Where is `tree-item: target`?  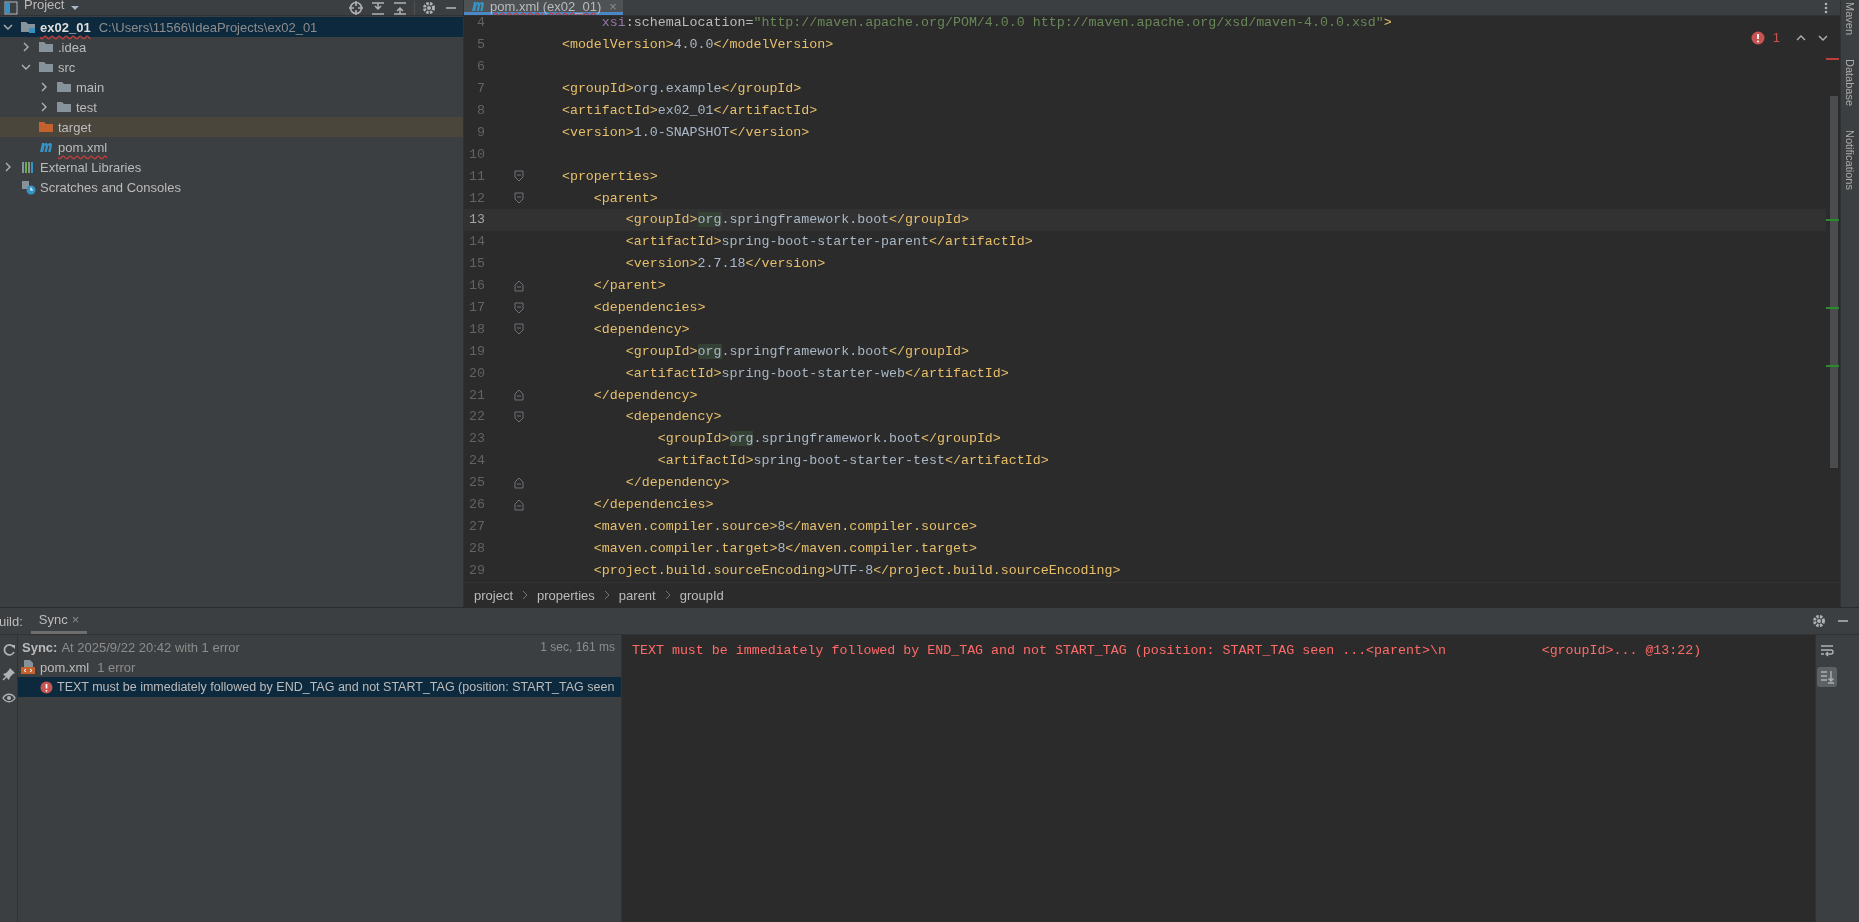
tree-item: target is located at coordinates (231, 127).